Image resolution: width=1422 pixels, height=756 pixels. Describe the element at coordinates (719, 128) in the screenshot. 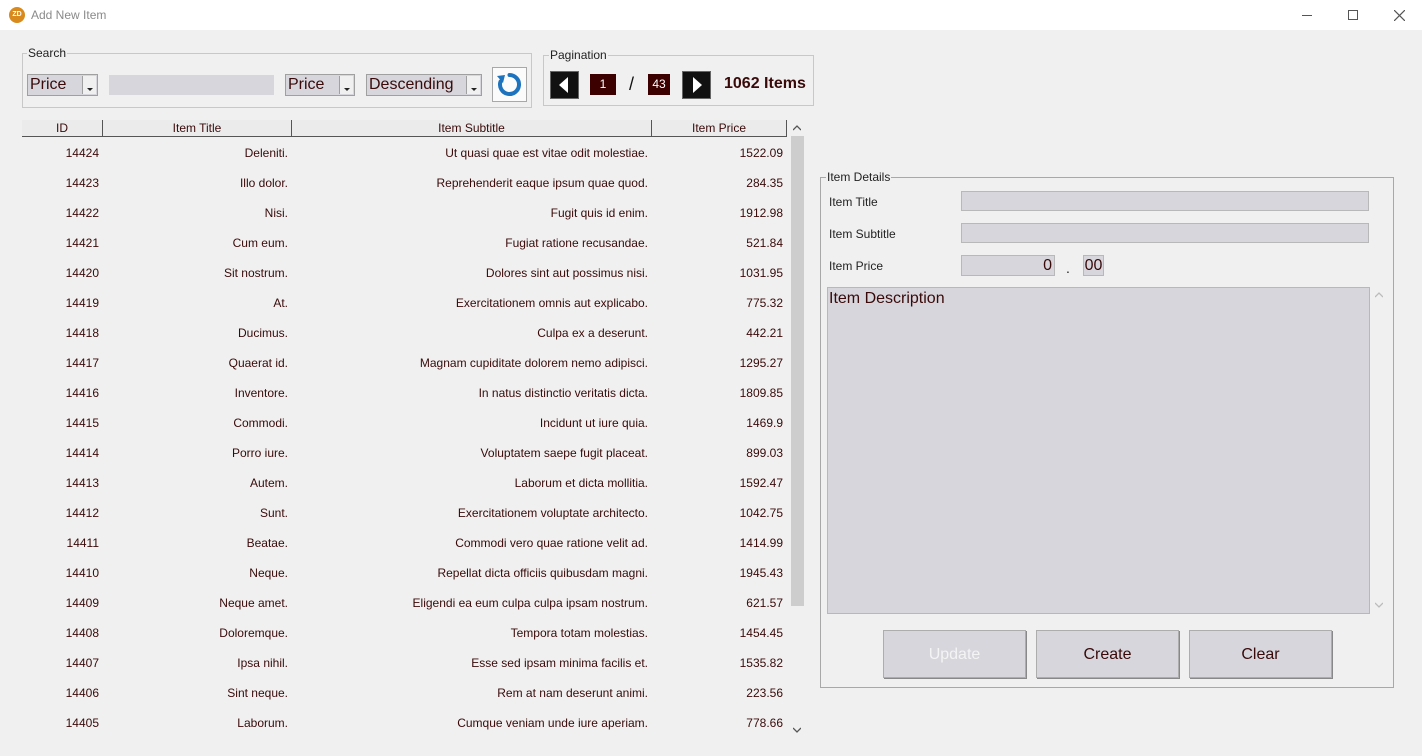

I see `column-header-price: Item Price` at that location.